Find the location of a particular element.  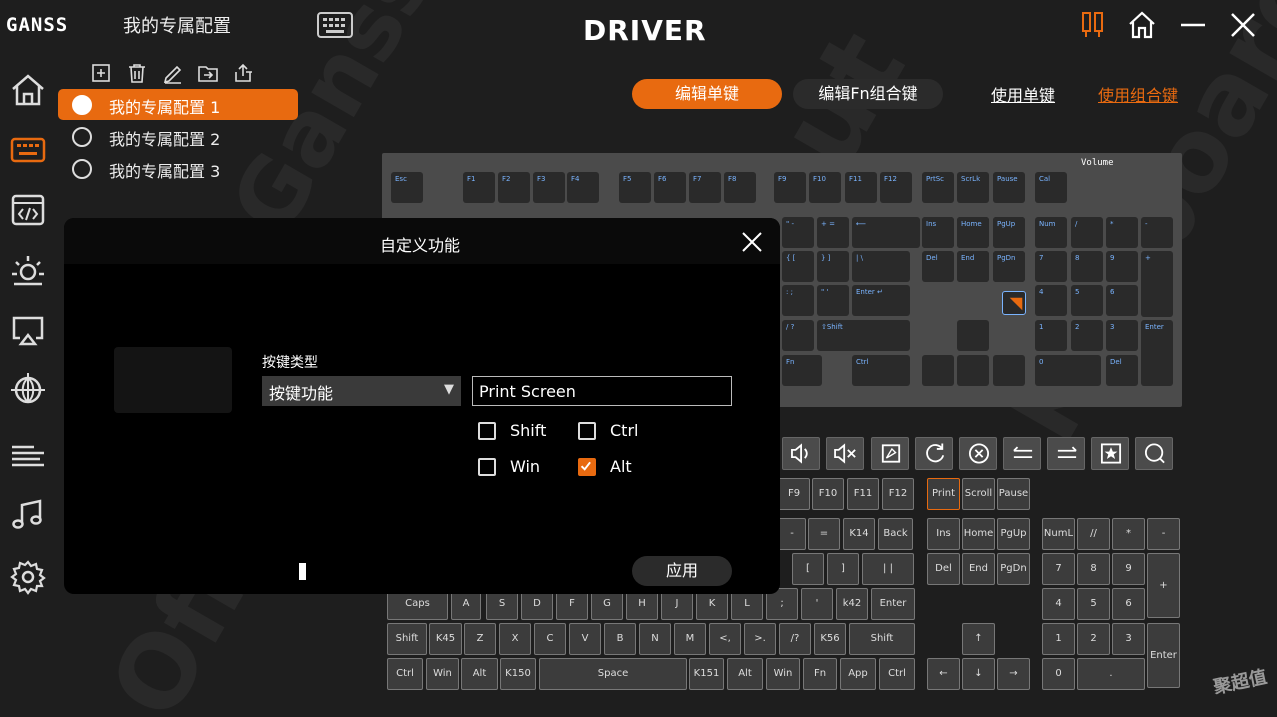

layout-key: . is located at coordinates (1111, 674).